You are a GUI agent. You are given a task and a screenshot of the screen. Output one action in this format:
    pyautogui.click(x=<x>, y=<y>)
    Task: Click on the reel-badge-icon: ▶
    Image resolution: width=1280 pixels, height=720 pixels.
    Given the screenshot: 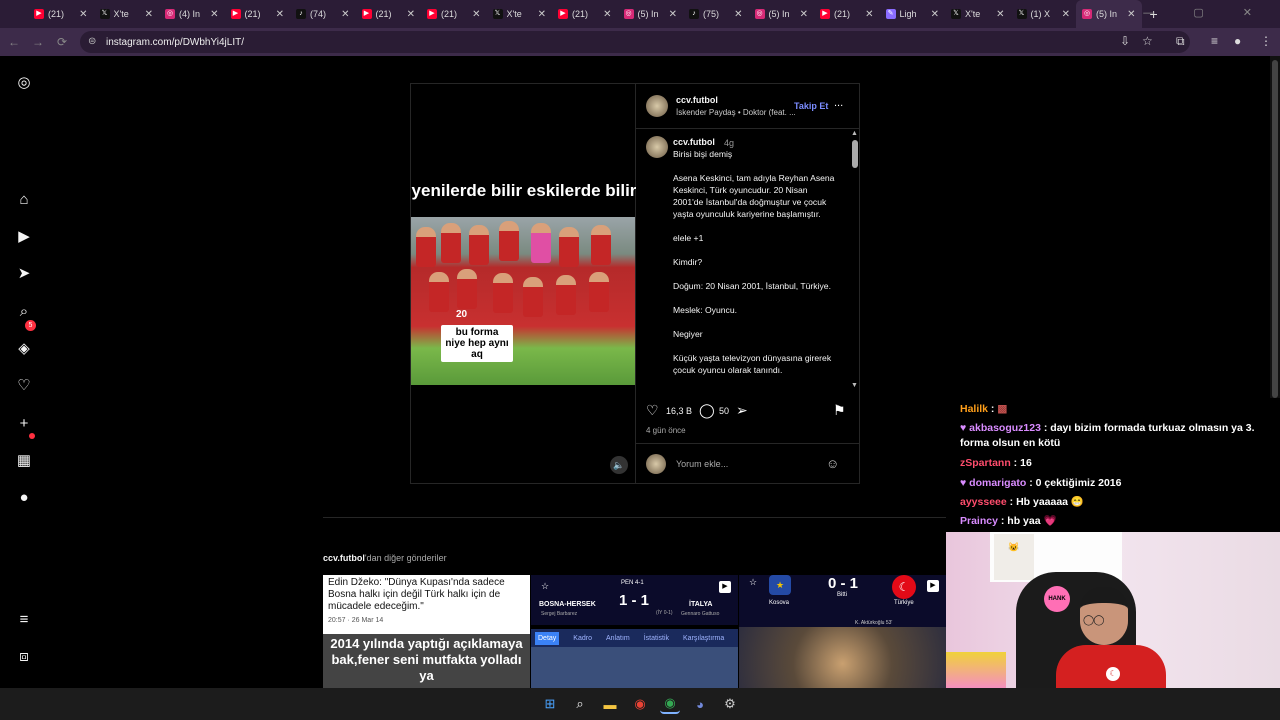 What is the action you would take?
    pyautogui.click(x=725, y=587)
    